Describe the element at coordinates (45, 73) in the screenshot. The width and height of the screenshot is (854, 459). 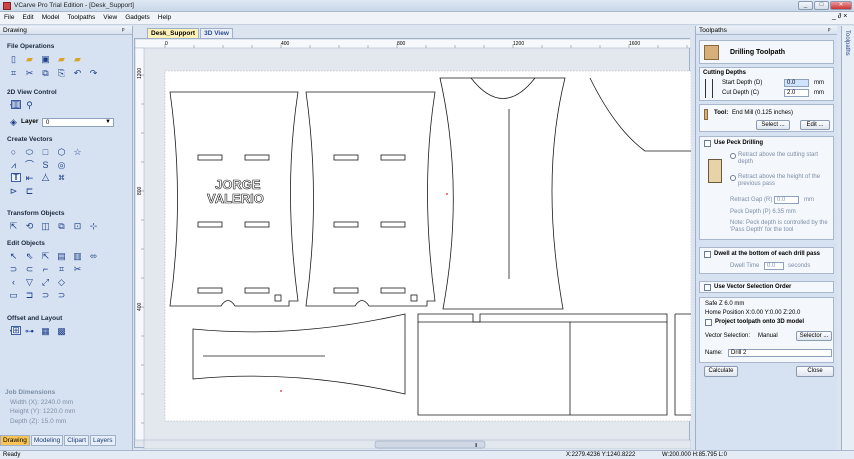
I see `copy-icon: ⧉` at that location.